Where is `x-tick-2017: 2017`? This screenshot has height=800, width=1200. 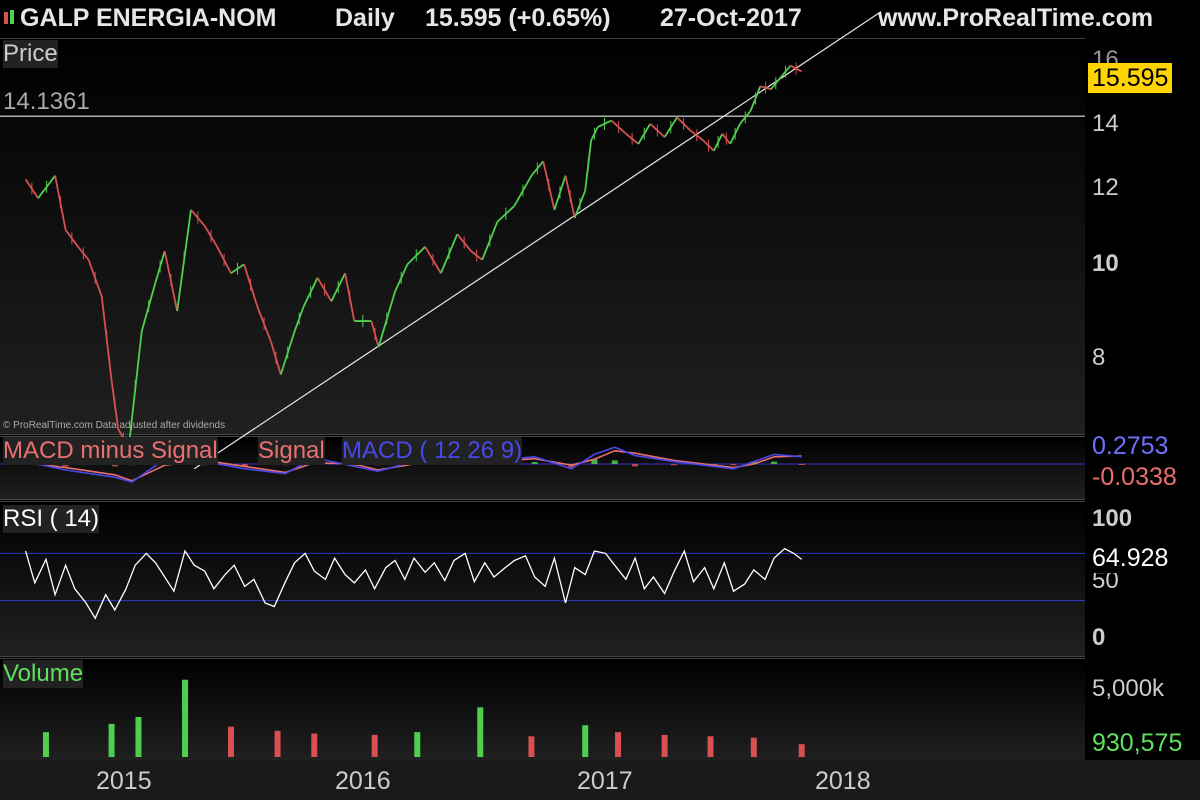
x-tick-2017: 2017 is located at coordinates (605, 781).